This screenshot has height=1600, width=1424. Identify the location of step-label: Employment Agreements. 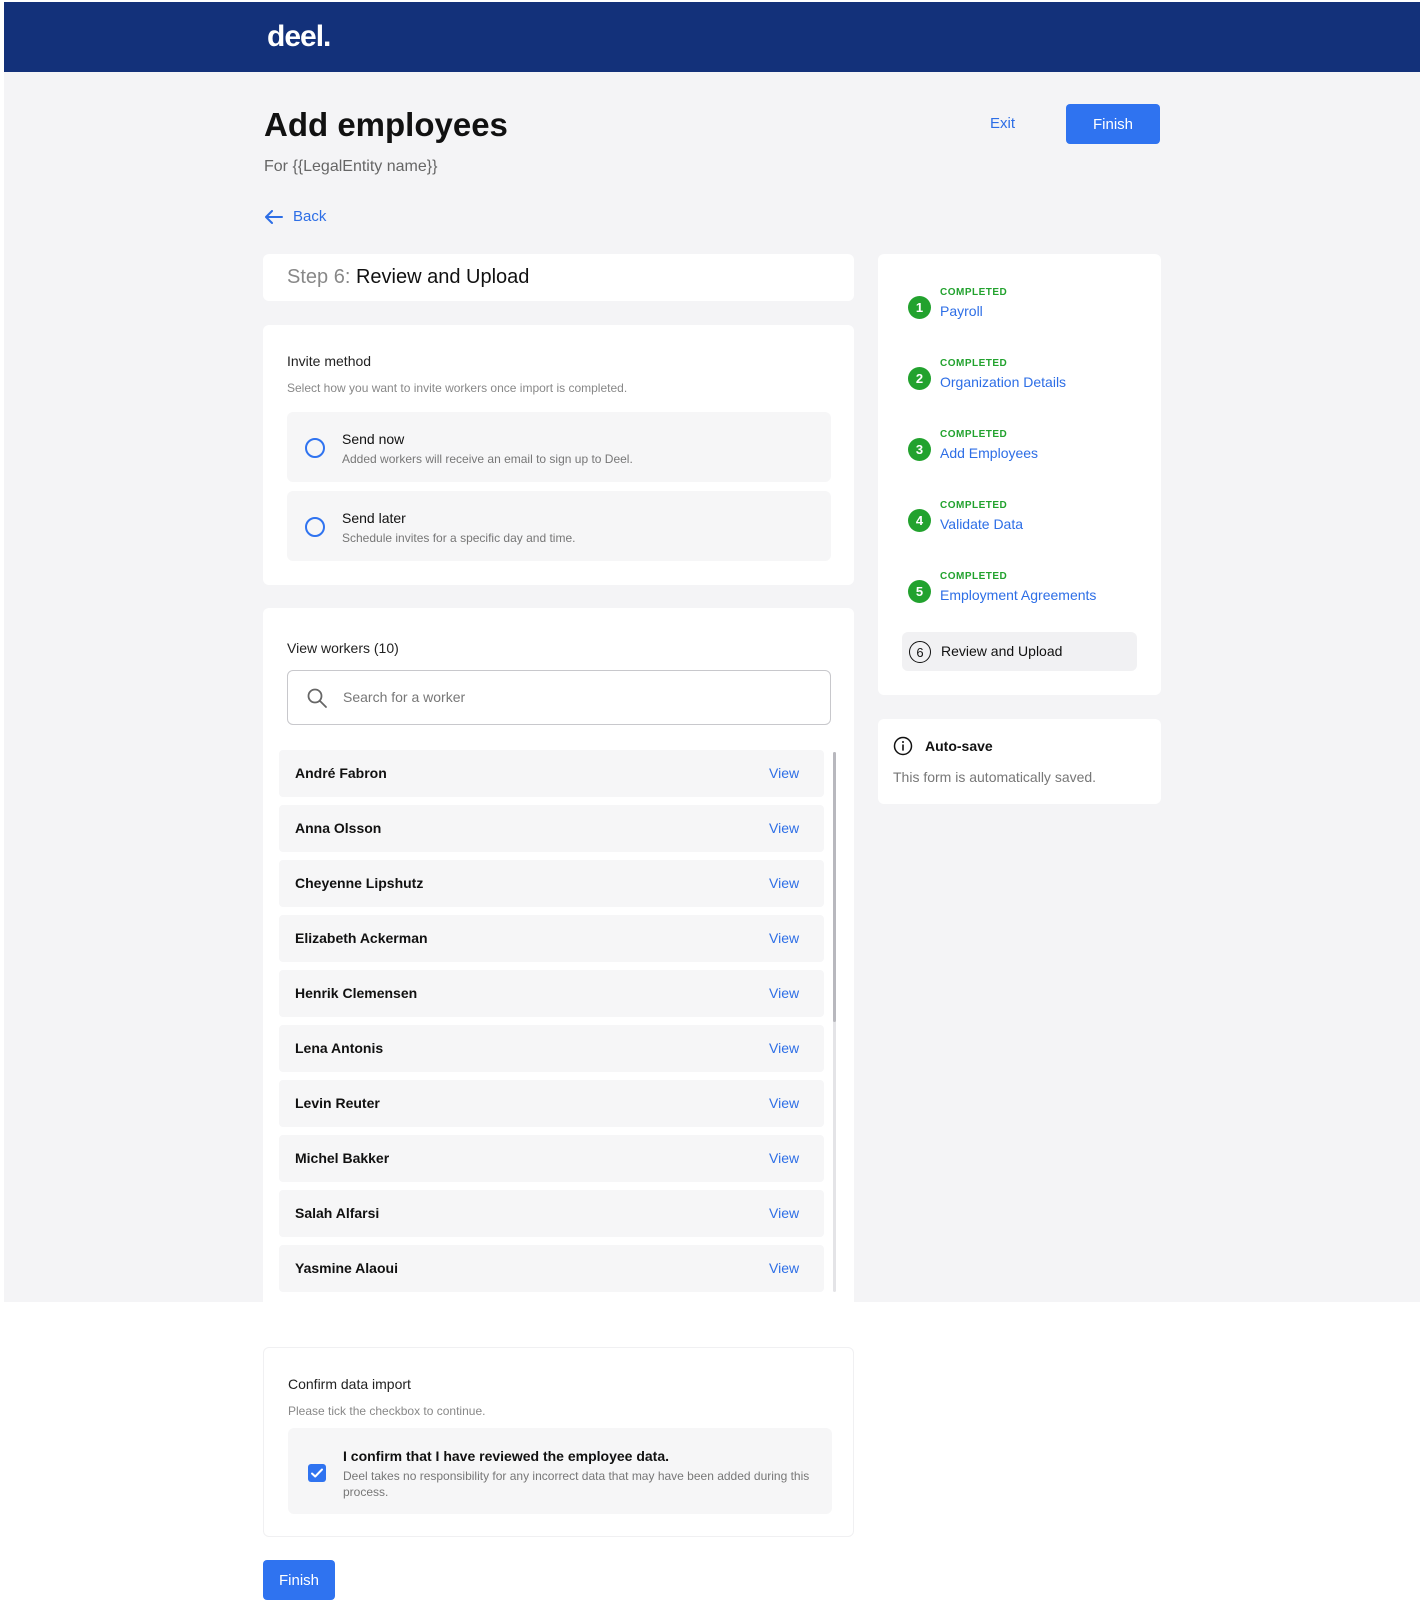
(1018, 595).